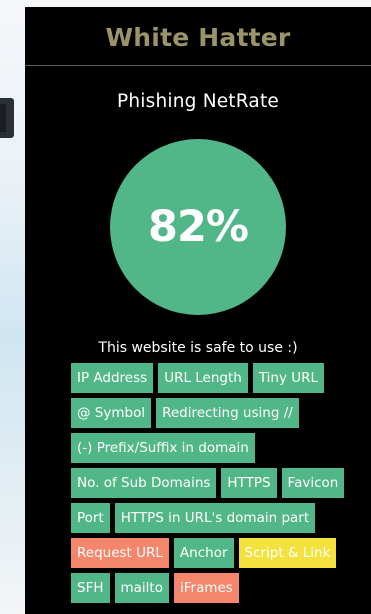  I want to click on feature-tag: HTTPS in URL's domain part, so click(215, 518).